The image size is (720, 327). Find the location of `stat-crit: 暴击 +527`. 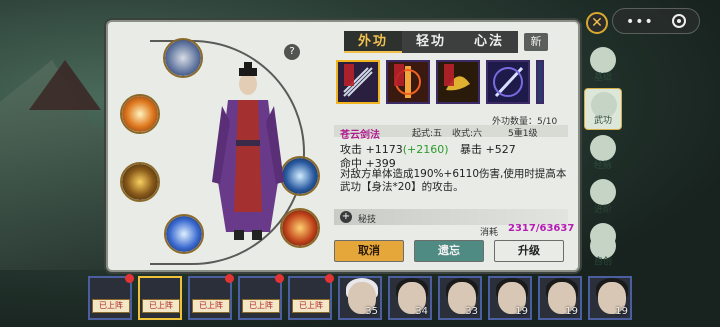

stat-crit: 暴击 +527 is located at coordinates (488, 149).